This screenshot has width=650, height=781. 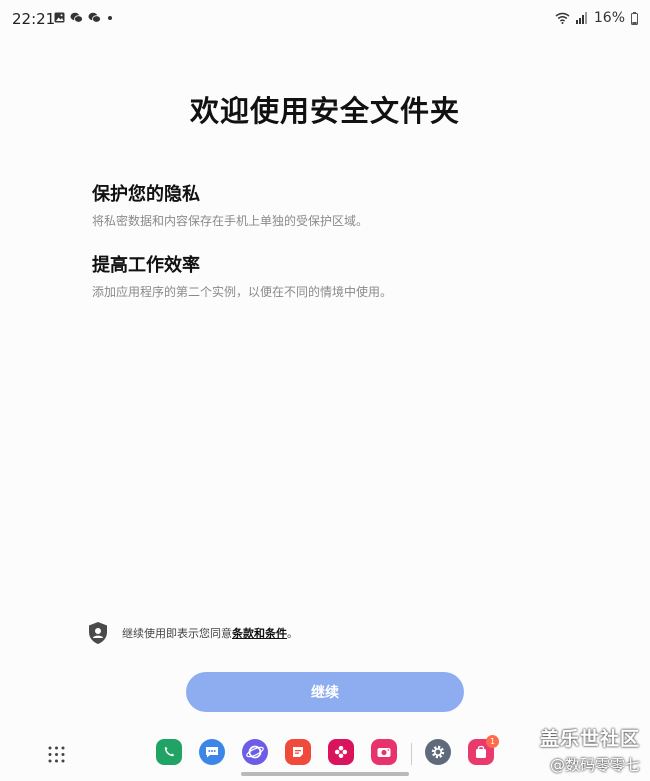 I want to click on internet-app-icon, so click(x=255, y=752).